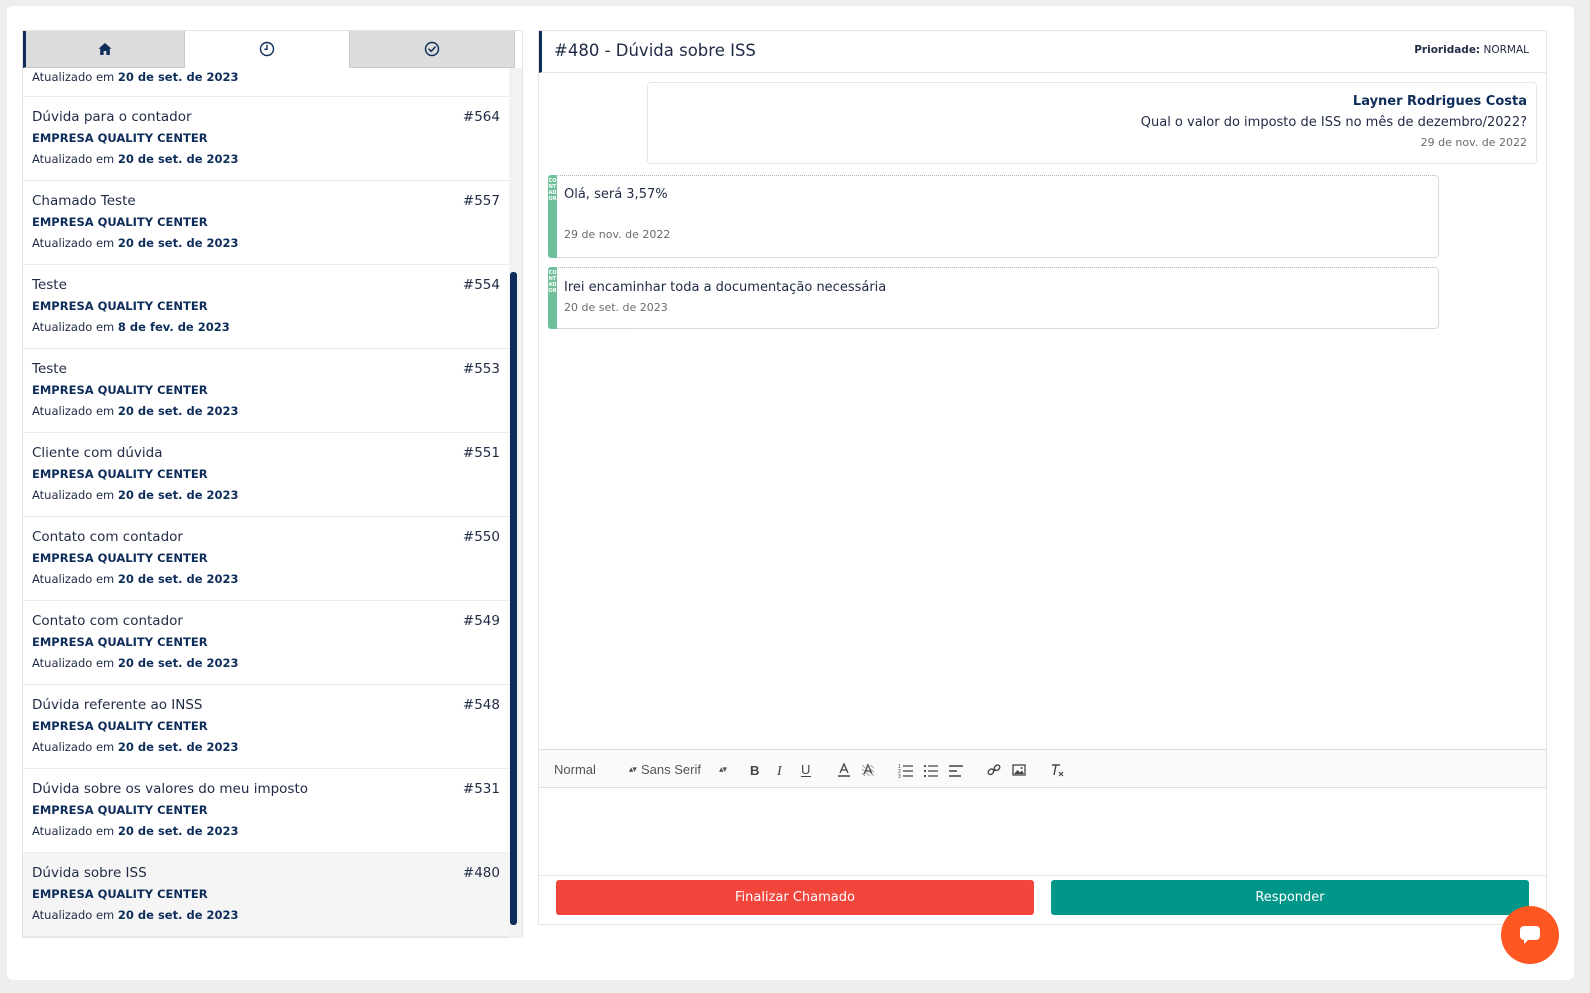  What do you see at coordinates (1473, 142) in the screenshot?
I see `message-date: 29 de nov. de 2022` at bounding box center [1473, 142].